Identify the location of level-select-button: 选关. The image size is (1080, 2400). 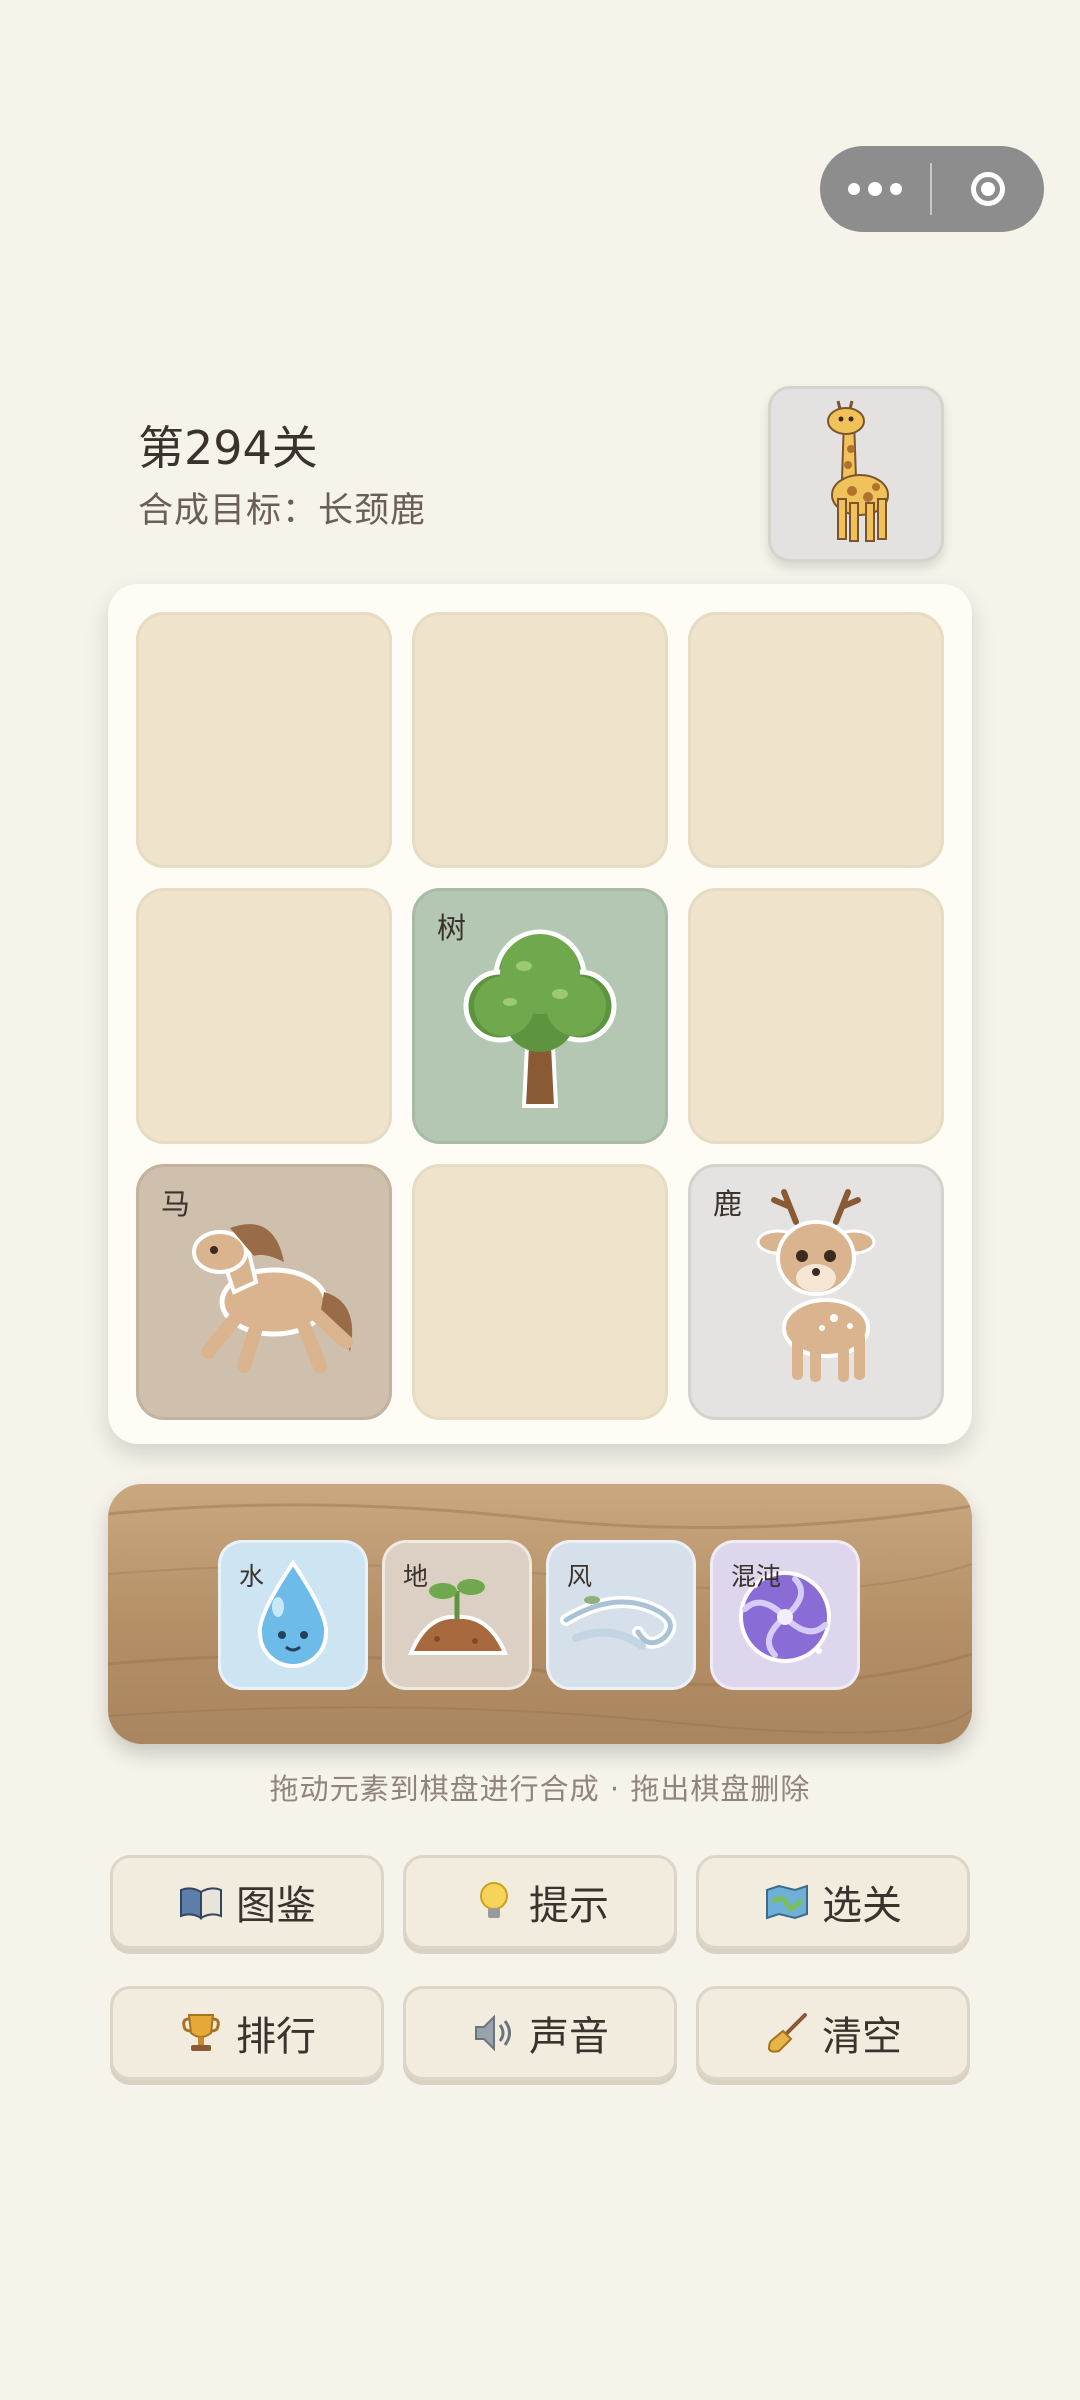
(833, 1902).